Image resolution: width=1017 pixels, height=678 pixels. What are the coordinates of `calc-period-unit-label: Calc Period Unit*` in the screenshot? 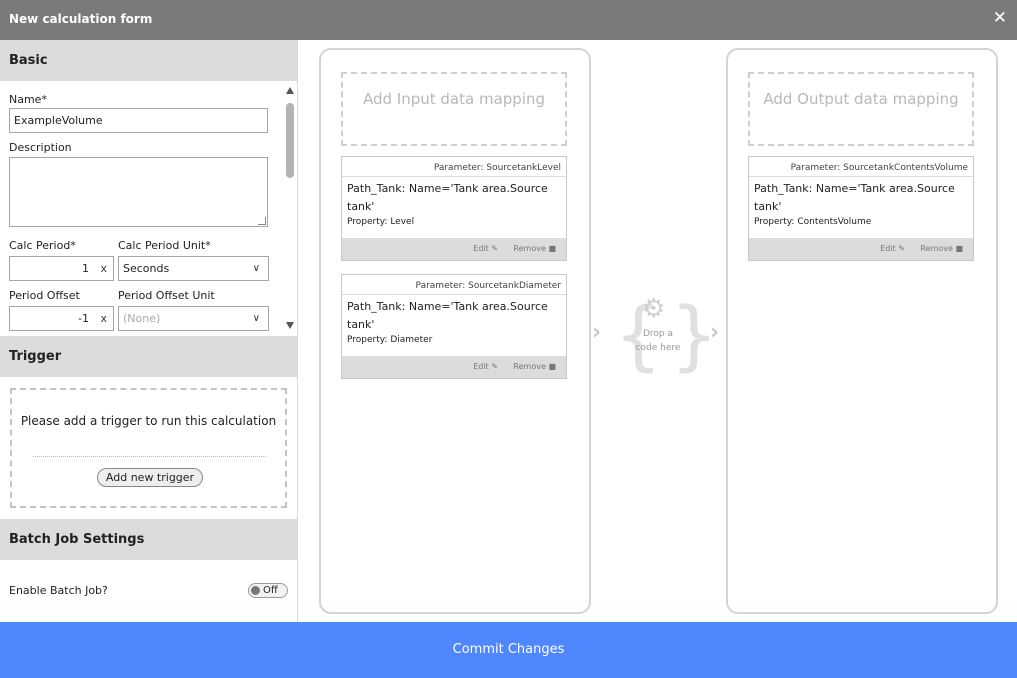 It's located at (164, 245).